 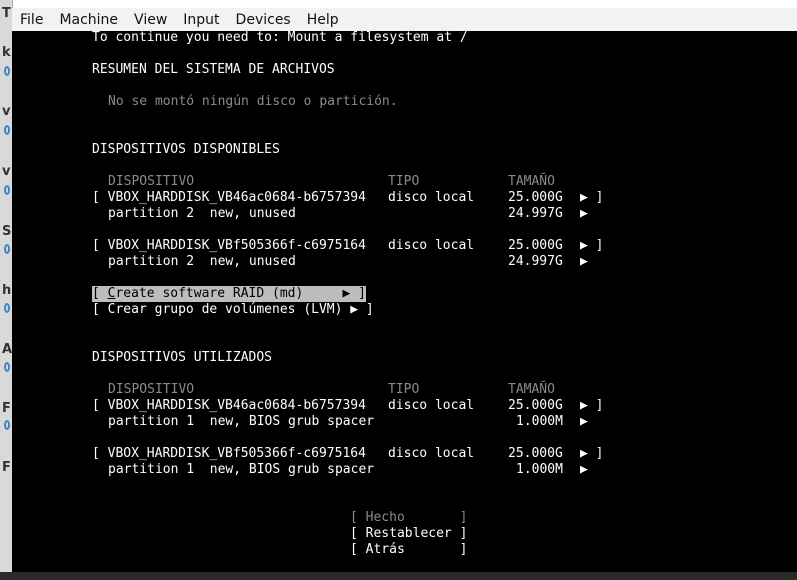 What do you see at coordinates (229, 246) in the screenshot?
I see `available-disk-row: [ VBOX_HARDDISK_VBf505366f-c6975164` at bounding box center [229, 246].